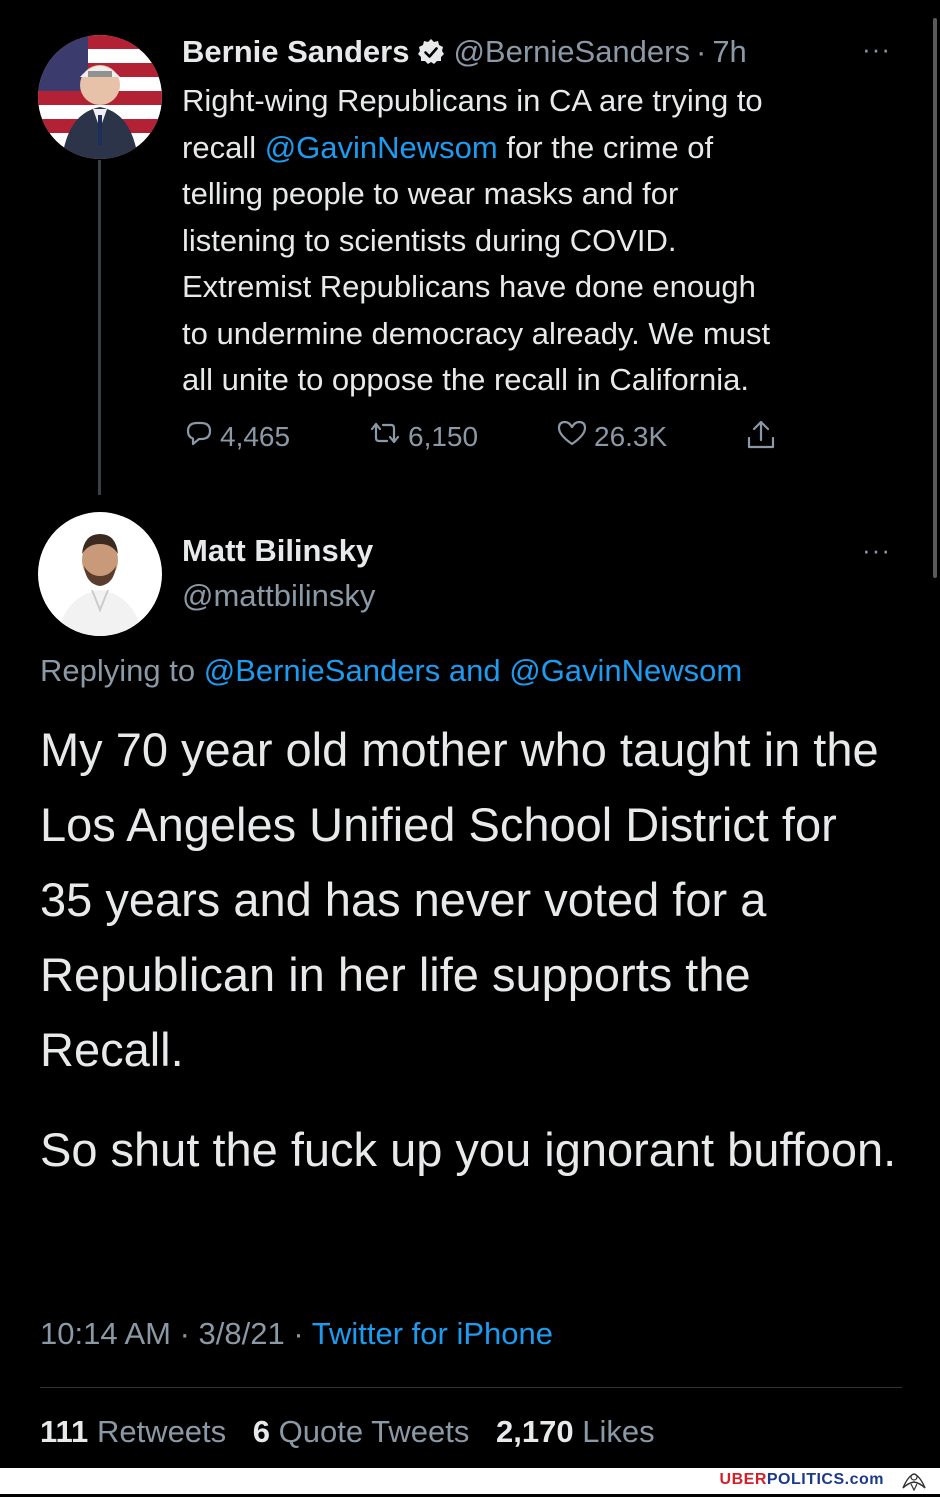  What do you see at coordinates (618, 1431) in the screenshot?
I see `likes-label: Likes` at bounding box center [618, 1431].